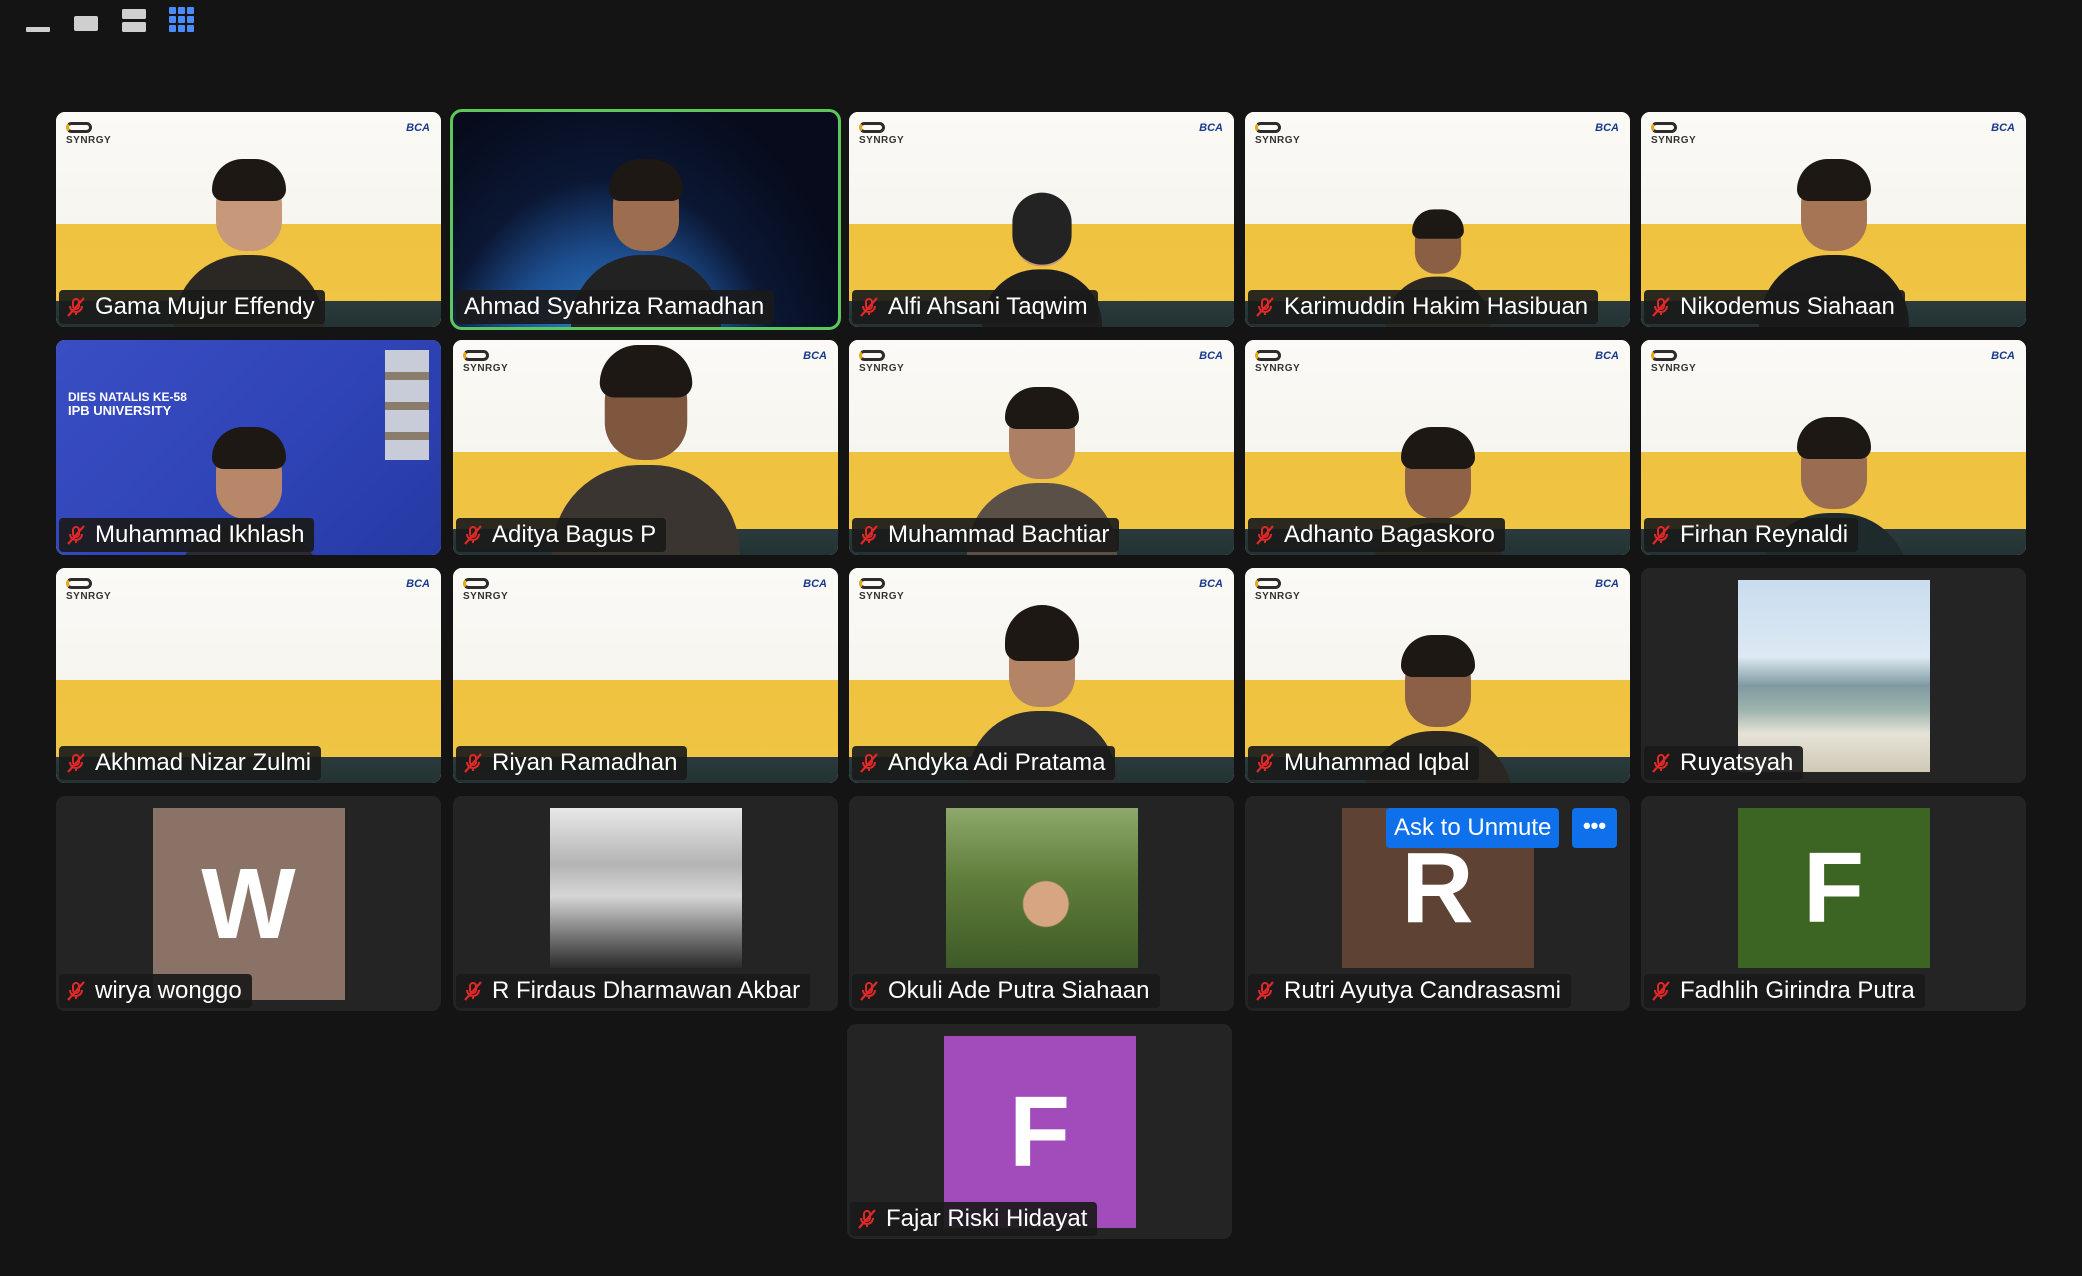  Describe the element at coordinates (112, 22) in the screenshot. I see `view-toolbar` at that location.